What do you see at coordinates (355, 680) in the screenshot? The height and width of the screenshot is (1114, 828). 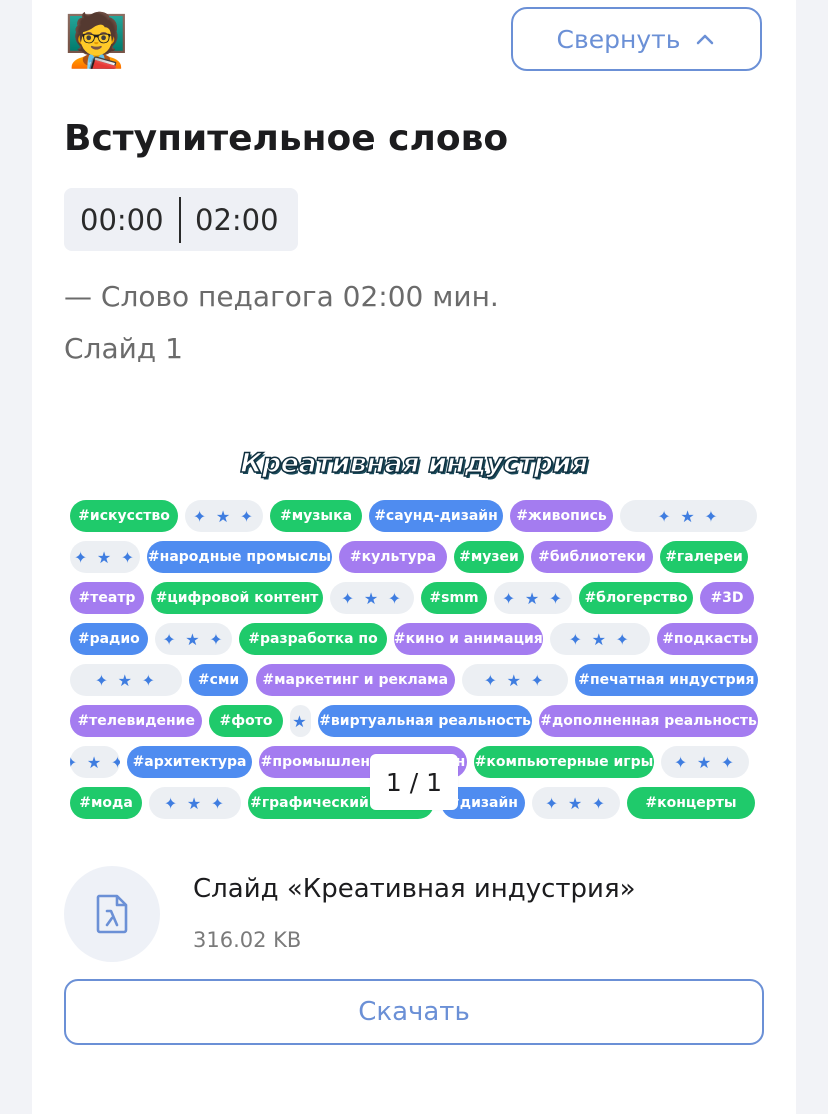 I see `hashtag-chip: #маркетинг и реклама` at bounding box center [355, 680].